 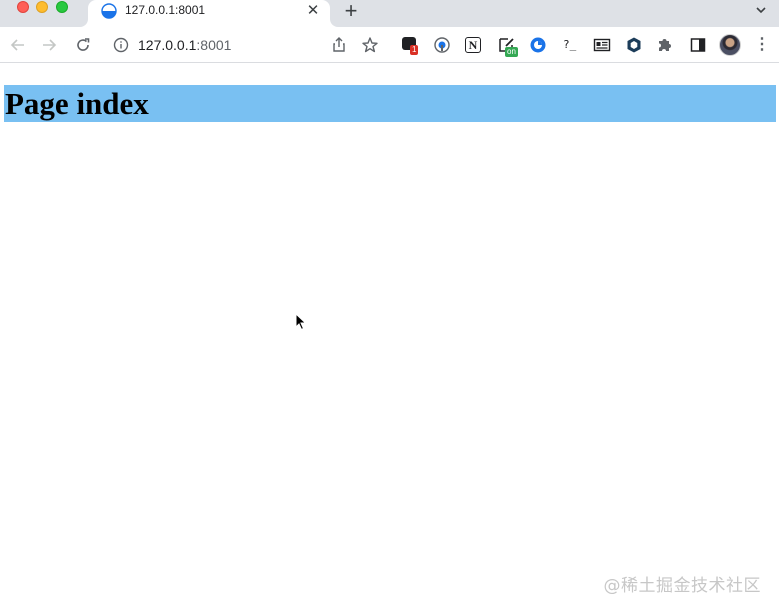 I want to click on chevron-down-icon, so click(x=761, y=12).